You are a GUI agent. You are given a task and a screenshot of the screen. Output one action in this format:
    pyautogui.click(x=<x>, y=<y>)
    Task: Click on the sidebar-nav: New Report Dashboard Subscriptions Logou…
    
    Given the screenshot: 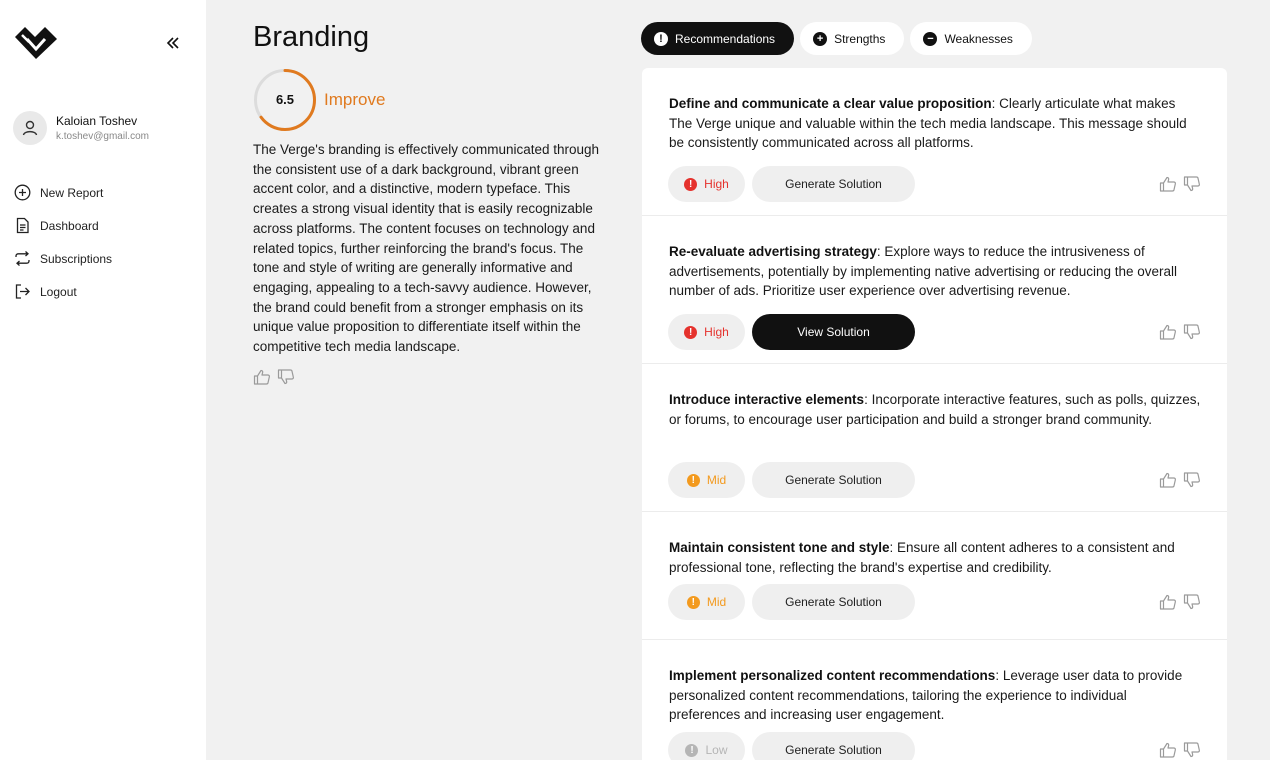 What is the action you would take?
    pyautogui.click(x=62, y=242)
    